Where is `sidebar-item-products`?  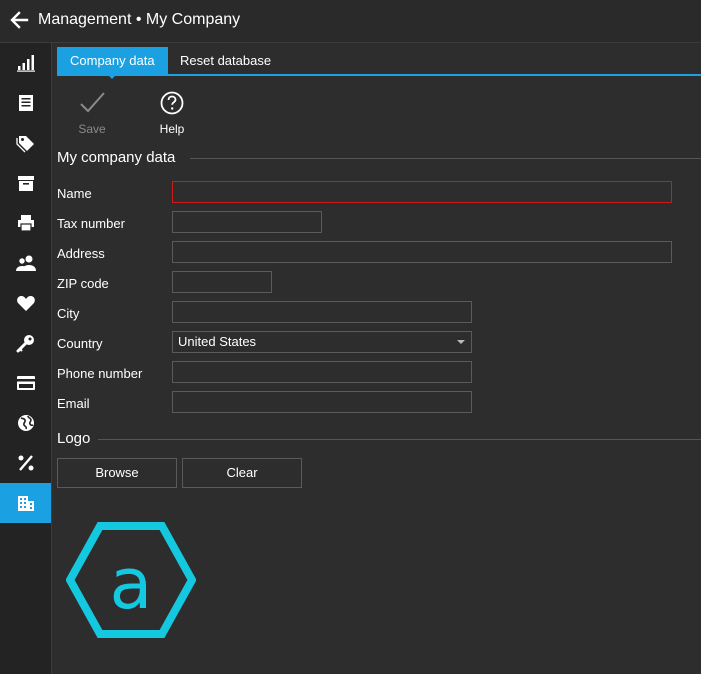 sidebar-item-products is located at coordinates (25, 143).